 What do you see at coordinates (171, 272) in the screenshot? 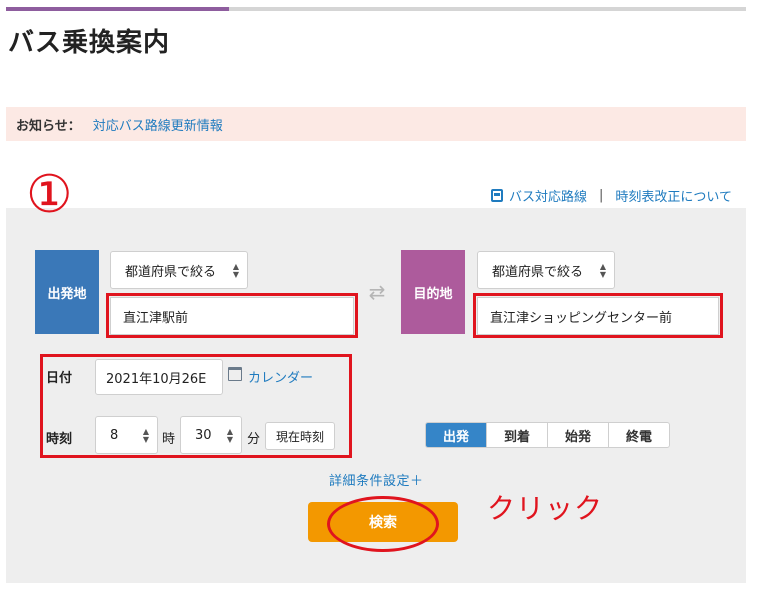
I see `origin-prefecture-select-label: 都道府県で絞る` at bounding box center [171, 272].